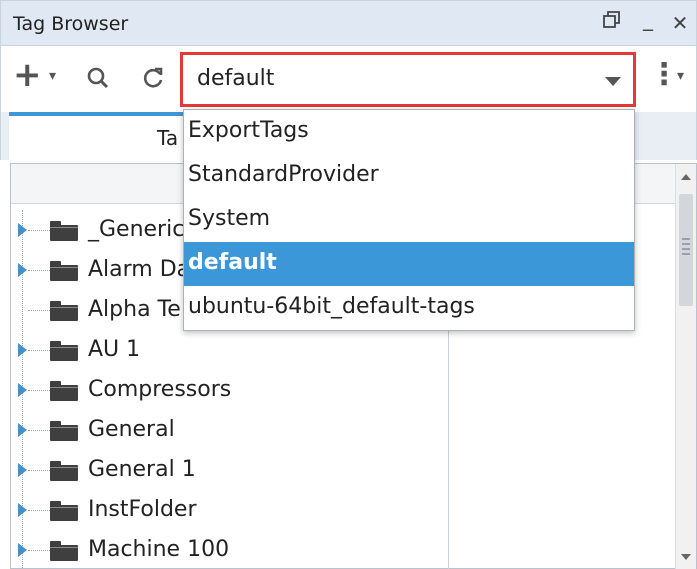 Image resolution: width=697 pixels, height=569 pixels. Describe the element at coordinates (134, 309) in the screenshot. I see `tree-row-label: Alpha Te` at that location.